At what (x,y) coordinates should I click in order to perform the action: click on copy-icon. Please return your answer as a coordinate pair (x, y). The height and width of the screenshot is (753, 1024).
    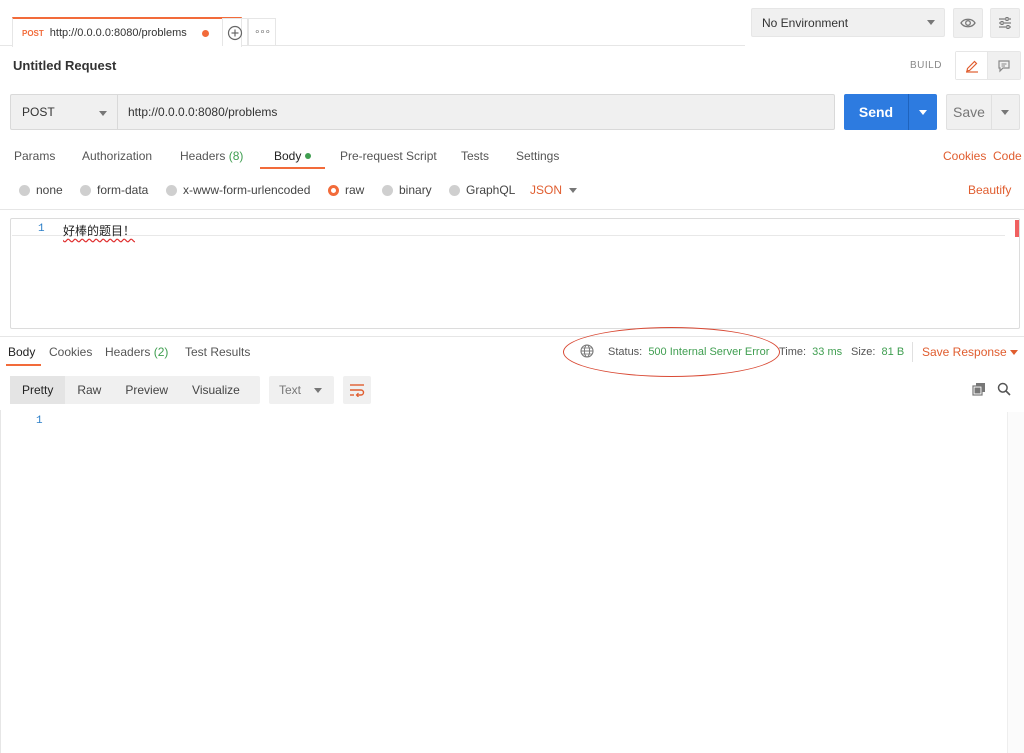
    Looking at the image, I should click on (979, 390).